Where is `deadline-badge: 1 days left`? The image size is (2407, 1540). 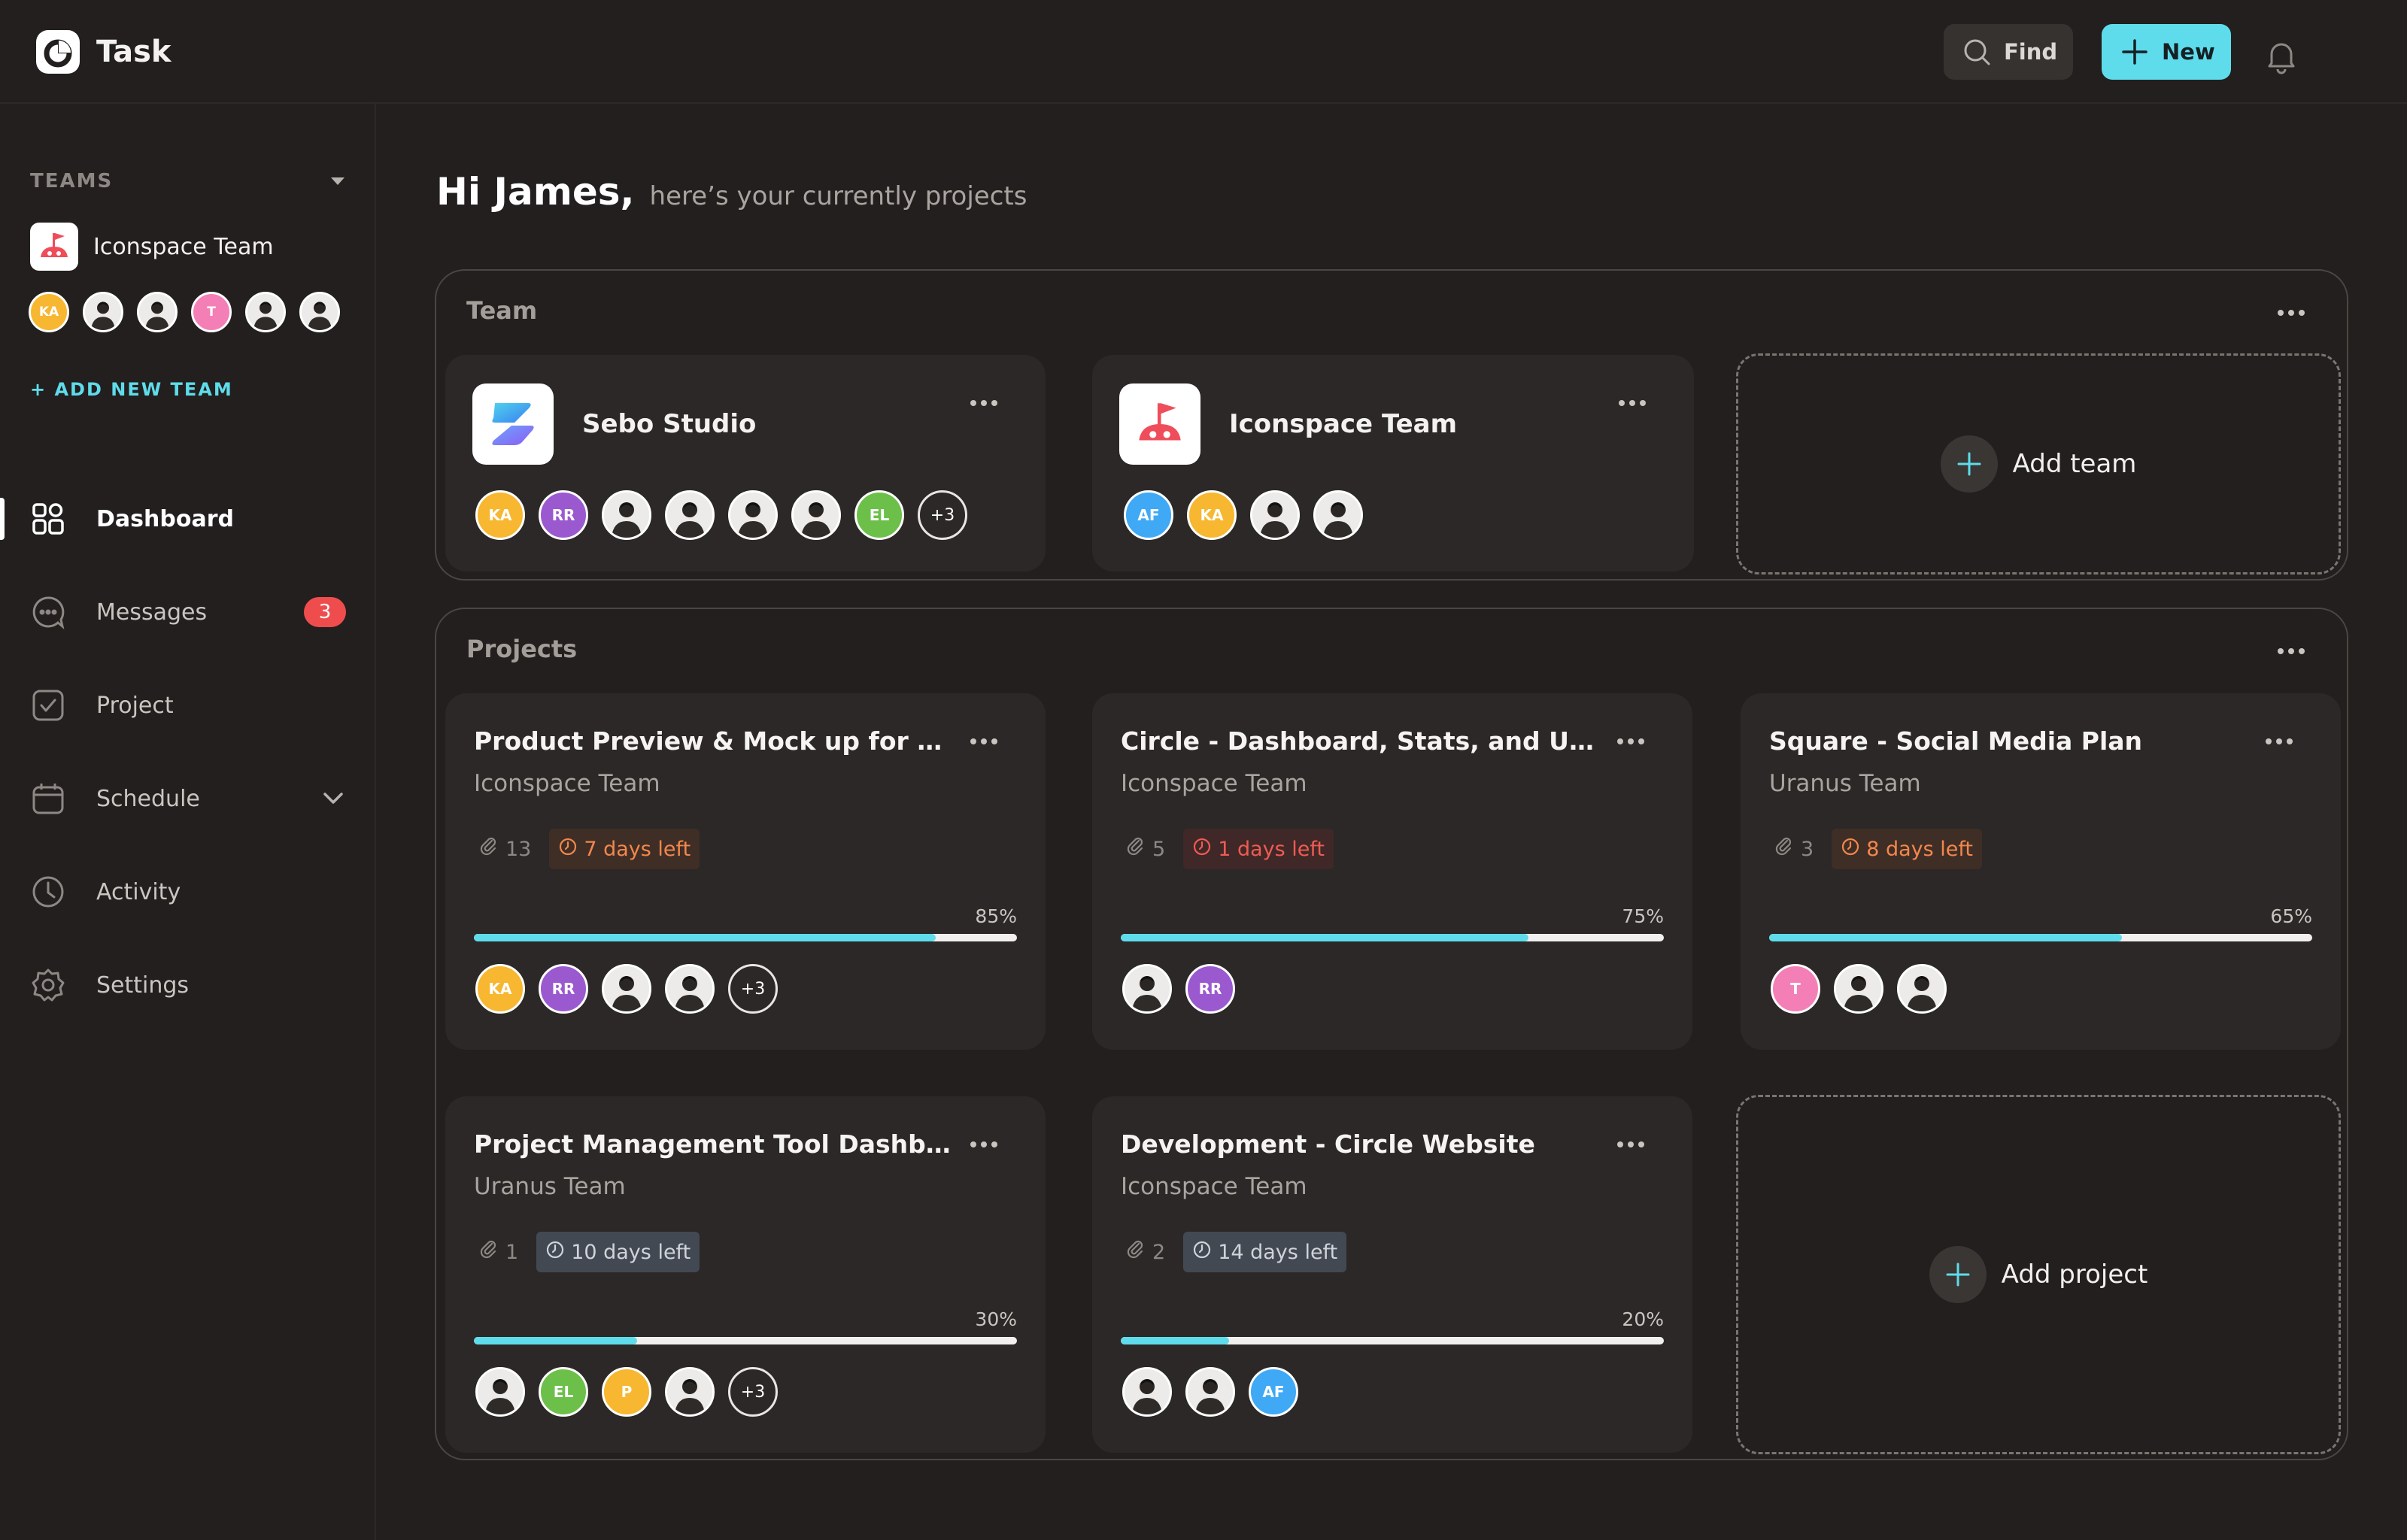 deadline-badge: 1 days left is located at coordinates (1258, 849).